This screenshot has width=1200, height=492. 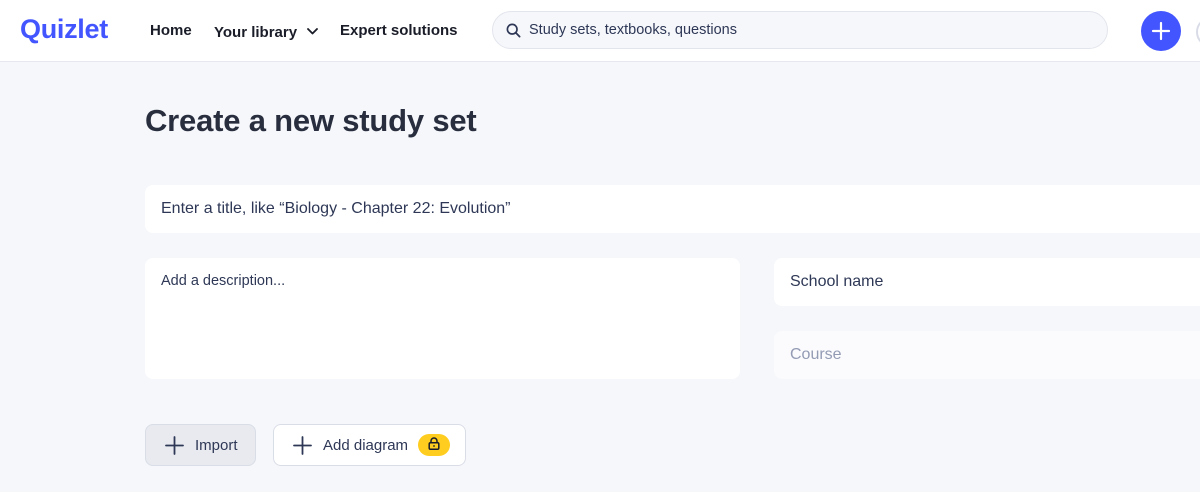 I want to click on title-input, so click(x=672, y=209).